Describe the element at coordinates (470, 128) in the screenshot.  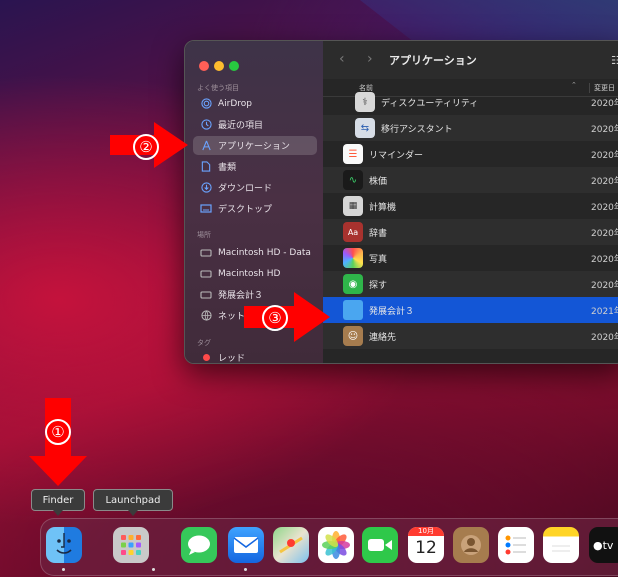
I see `list-item: ⇆ 移行アシスタント 2020年` at that location.